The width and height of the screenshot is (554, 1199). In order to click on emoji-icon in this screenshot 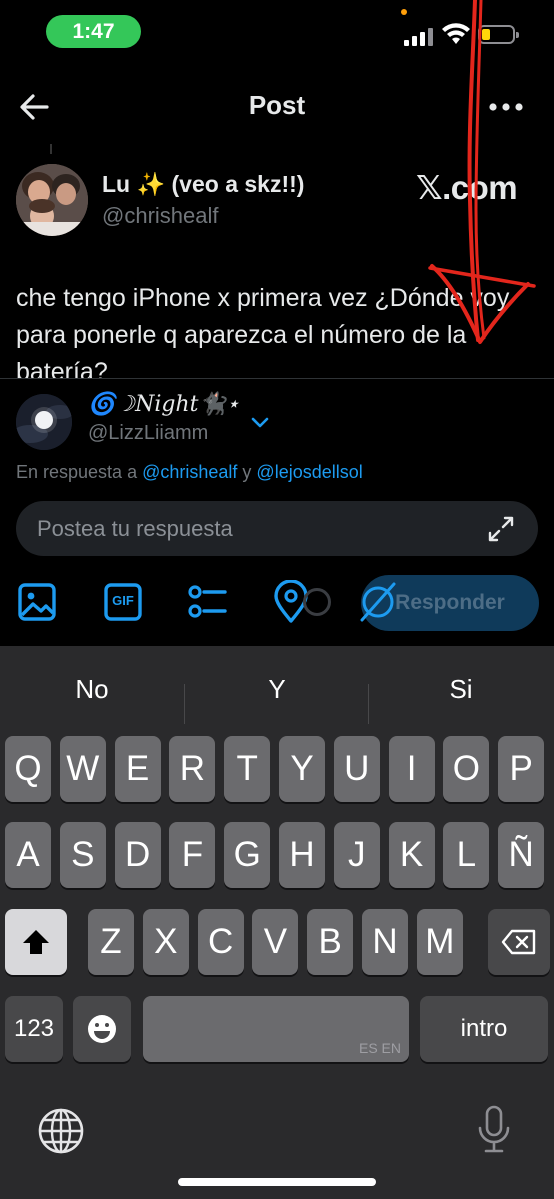, I will do `click(102, 1029)`.